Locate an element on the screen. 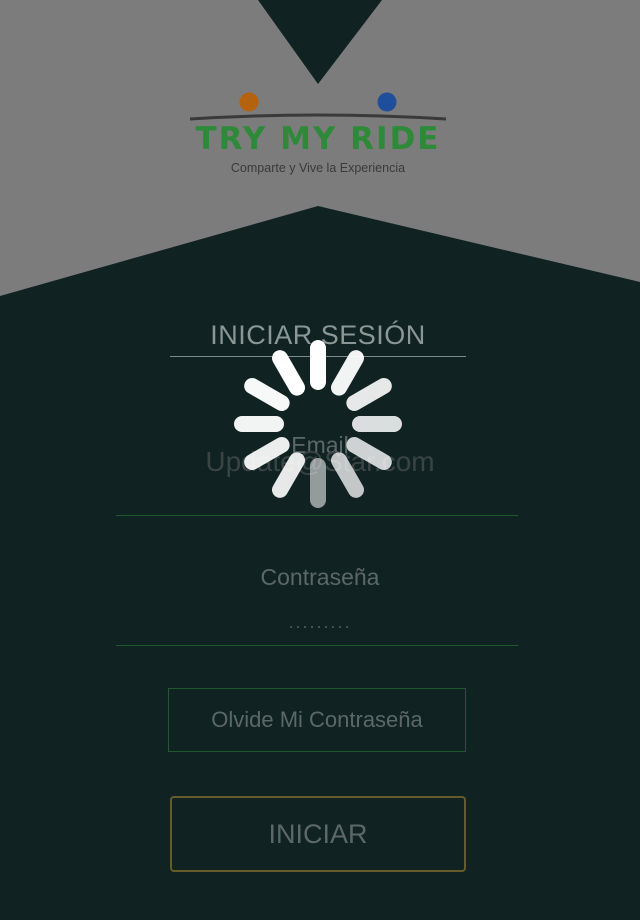  password-label: Contraseña is located at coordinates (320, 577).